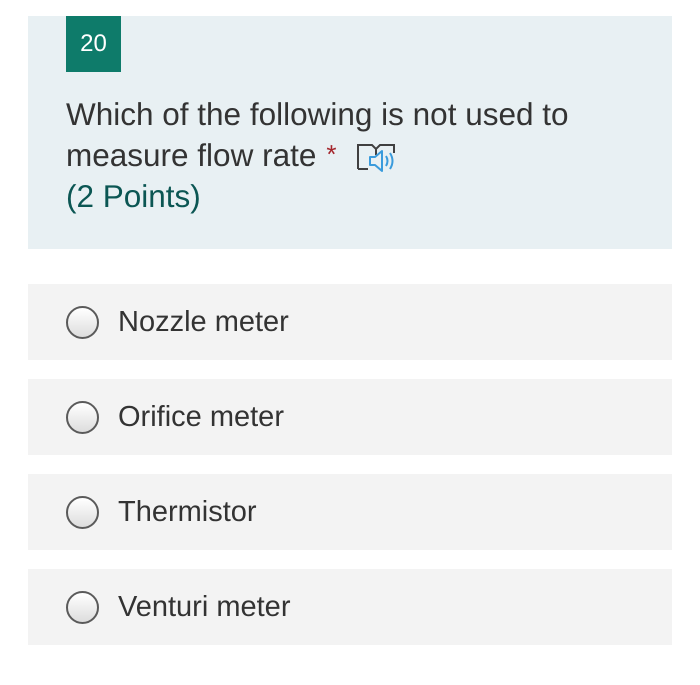 The height and width of the screenshot is (685, 700). What do you see at coordinates (187, 512) in the screenshot?
I see `option-label: Thermistor` at bounding box center [187, 512].